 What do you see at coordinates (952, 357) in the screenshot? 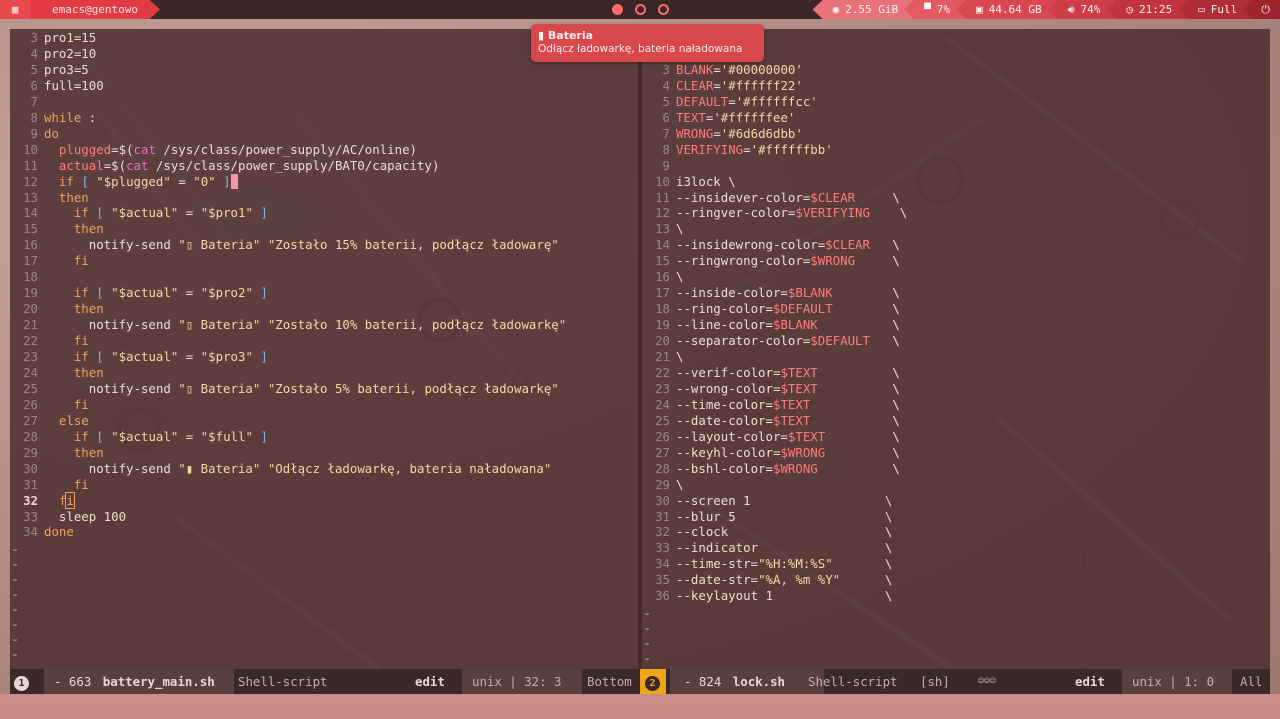
I see `right-code-line: 21 \` at bounding box center [952, 357].